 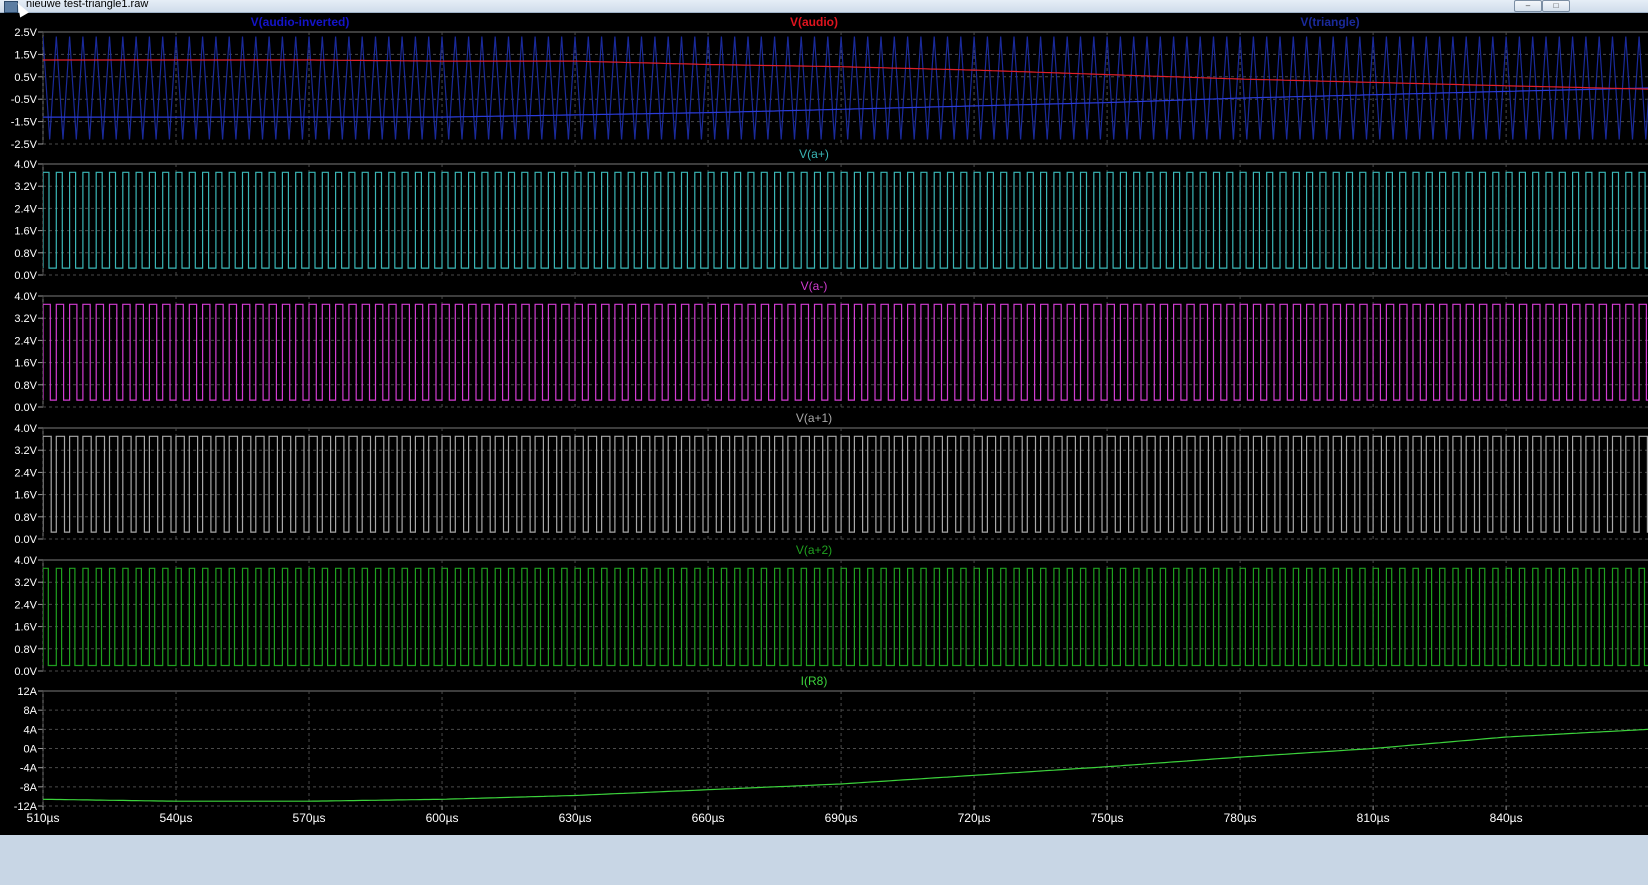 What do you see at coordinates (31, 750) in the screenshot?
I see `y-tick-label: 0A` at bounding box center [31, 750].